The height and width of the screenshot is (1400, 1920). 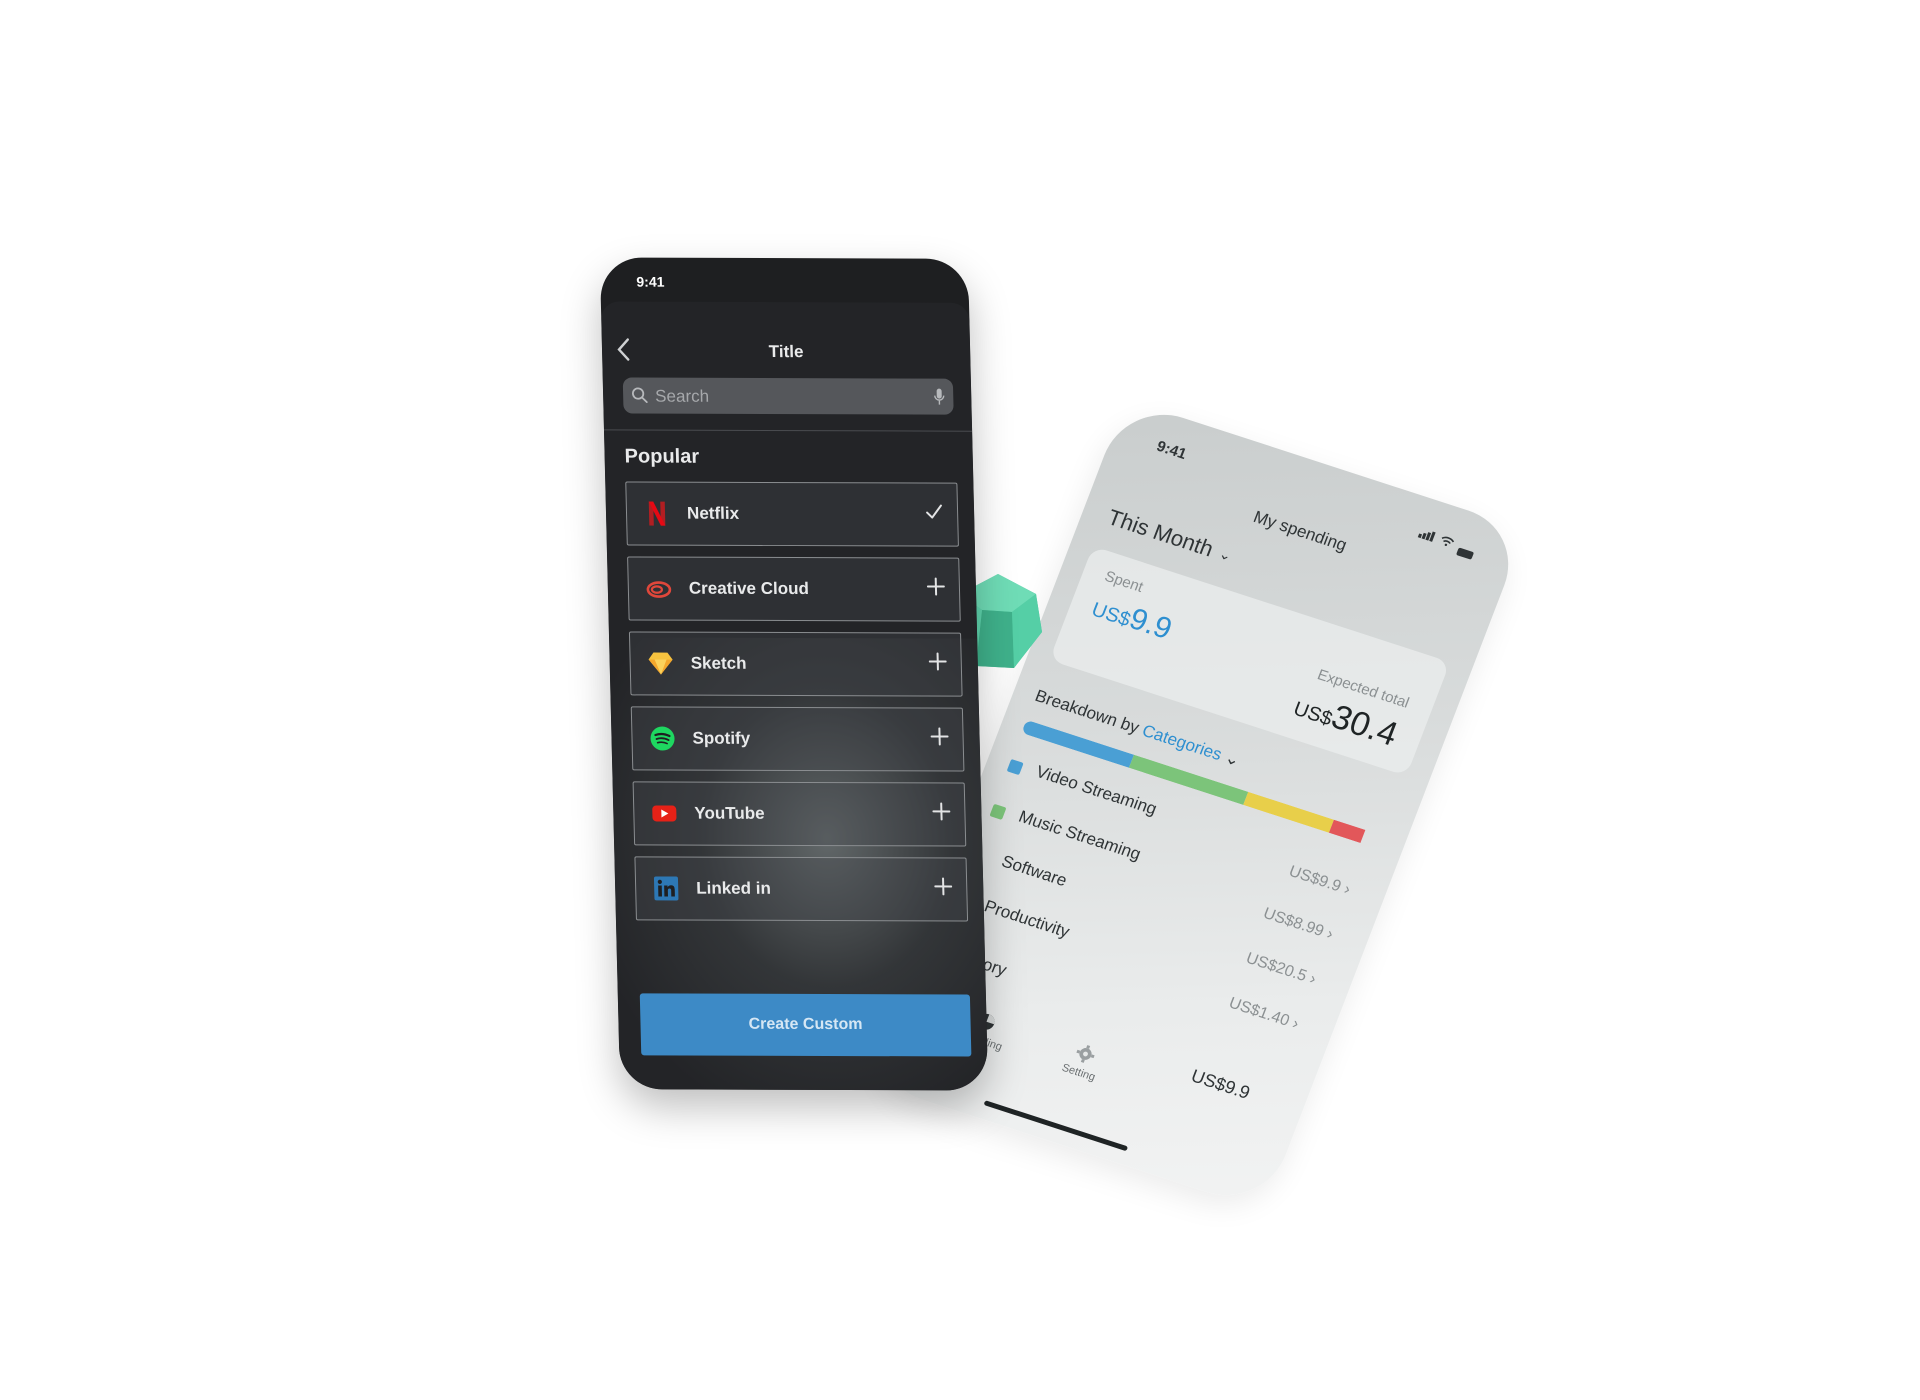 I want to click on search-input, so click(x=785, y=397).